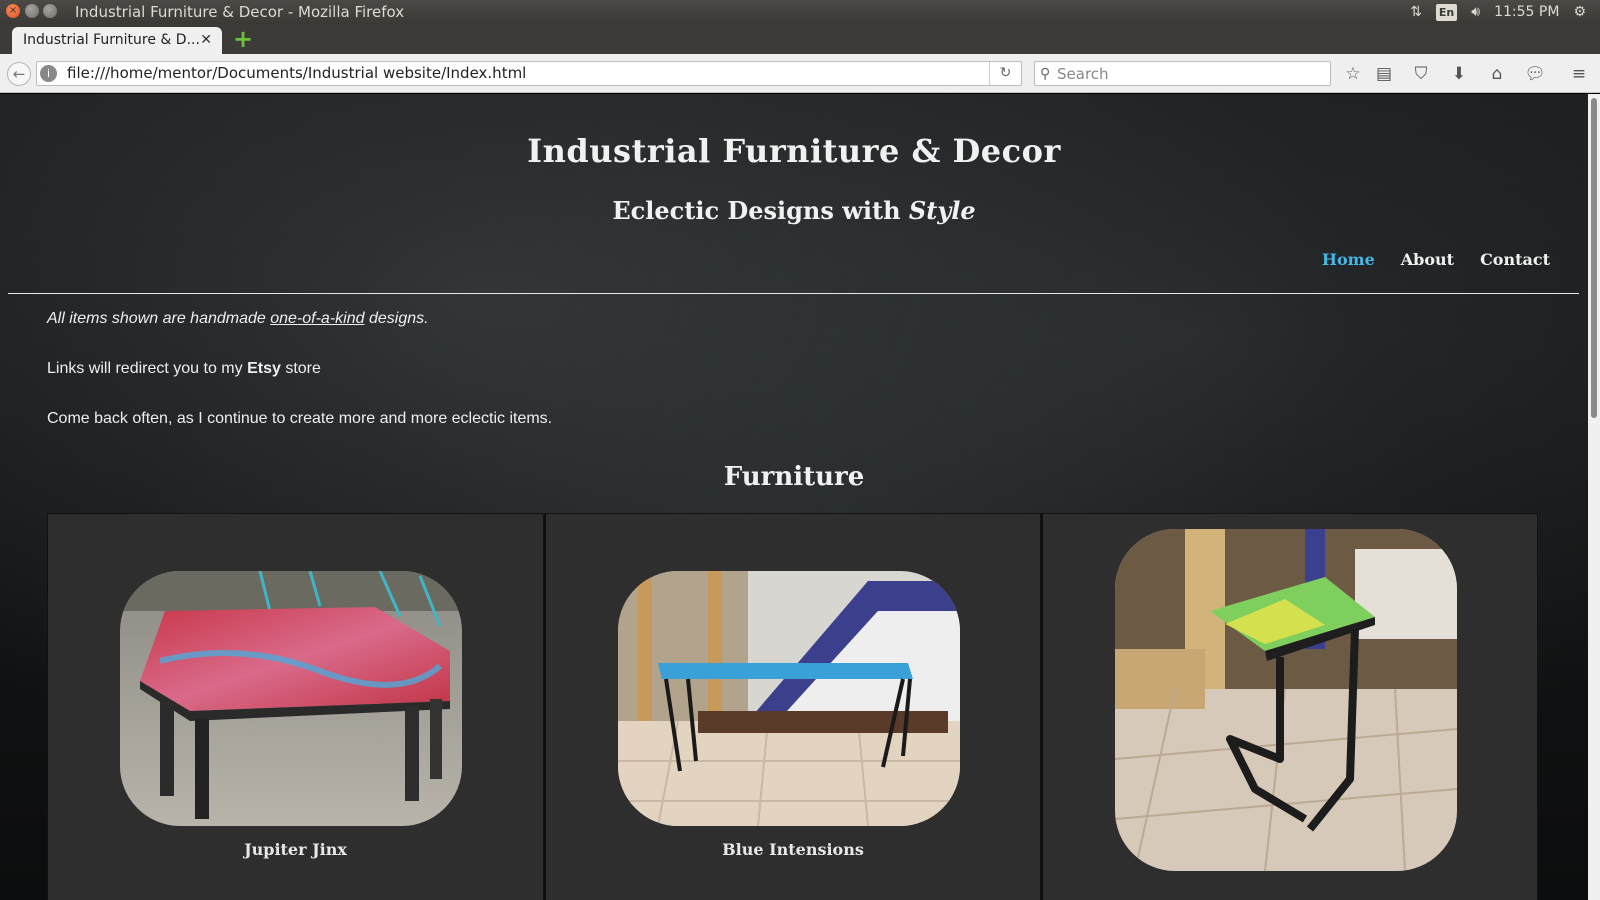 This screenshot has height=900, width=1600. What do you see at coordinates (50, 11) in the screenshot?
I see `window-maximize-button` at bounding box center [50, 11].